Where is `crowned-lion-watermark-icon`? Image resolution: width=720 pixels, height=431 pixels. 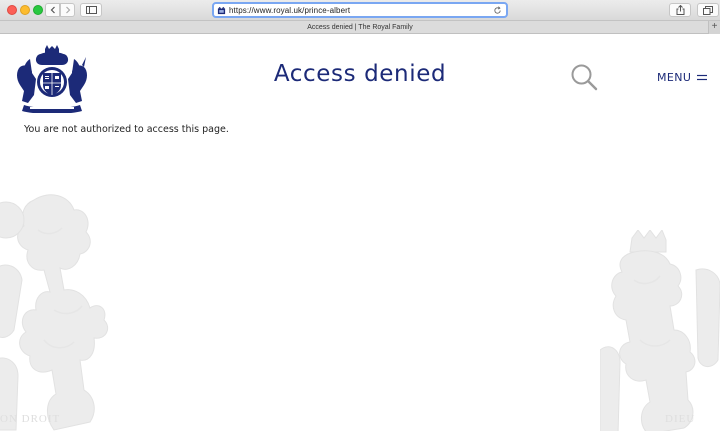
crowned-lion-watermark-icon is located at coordinates (660, 330).